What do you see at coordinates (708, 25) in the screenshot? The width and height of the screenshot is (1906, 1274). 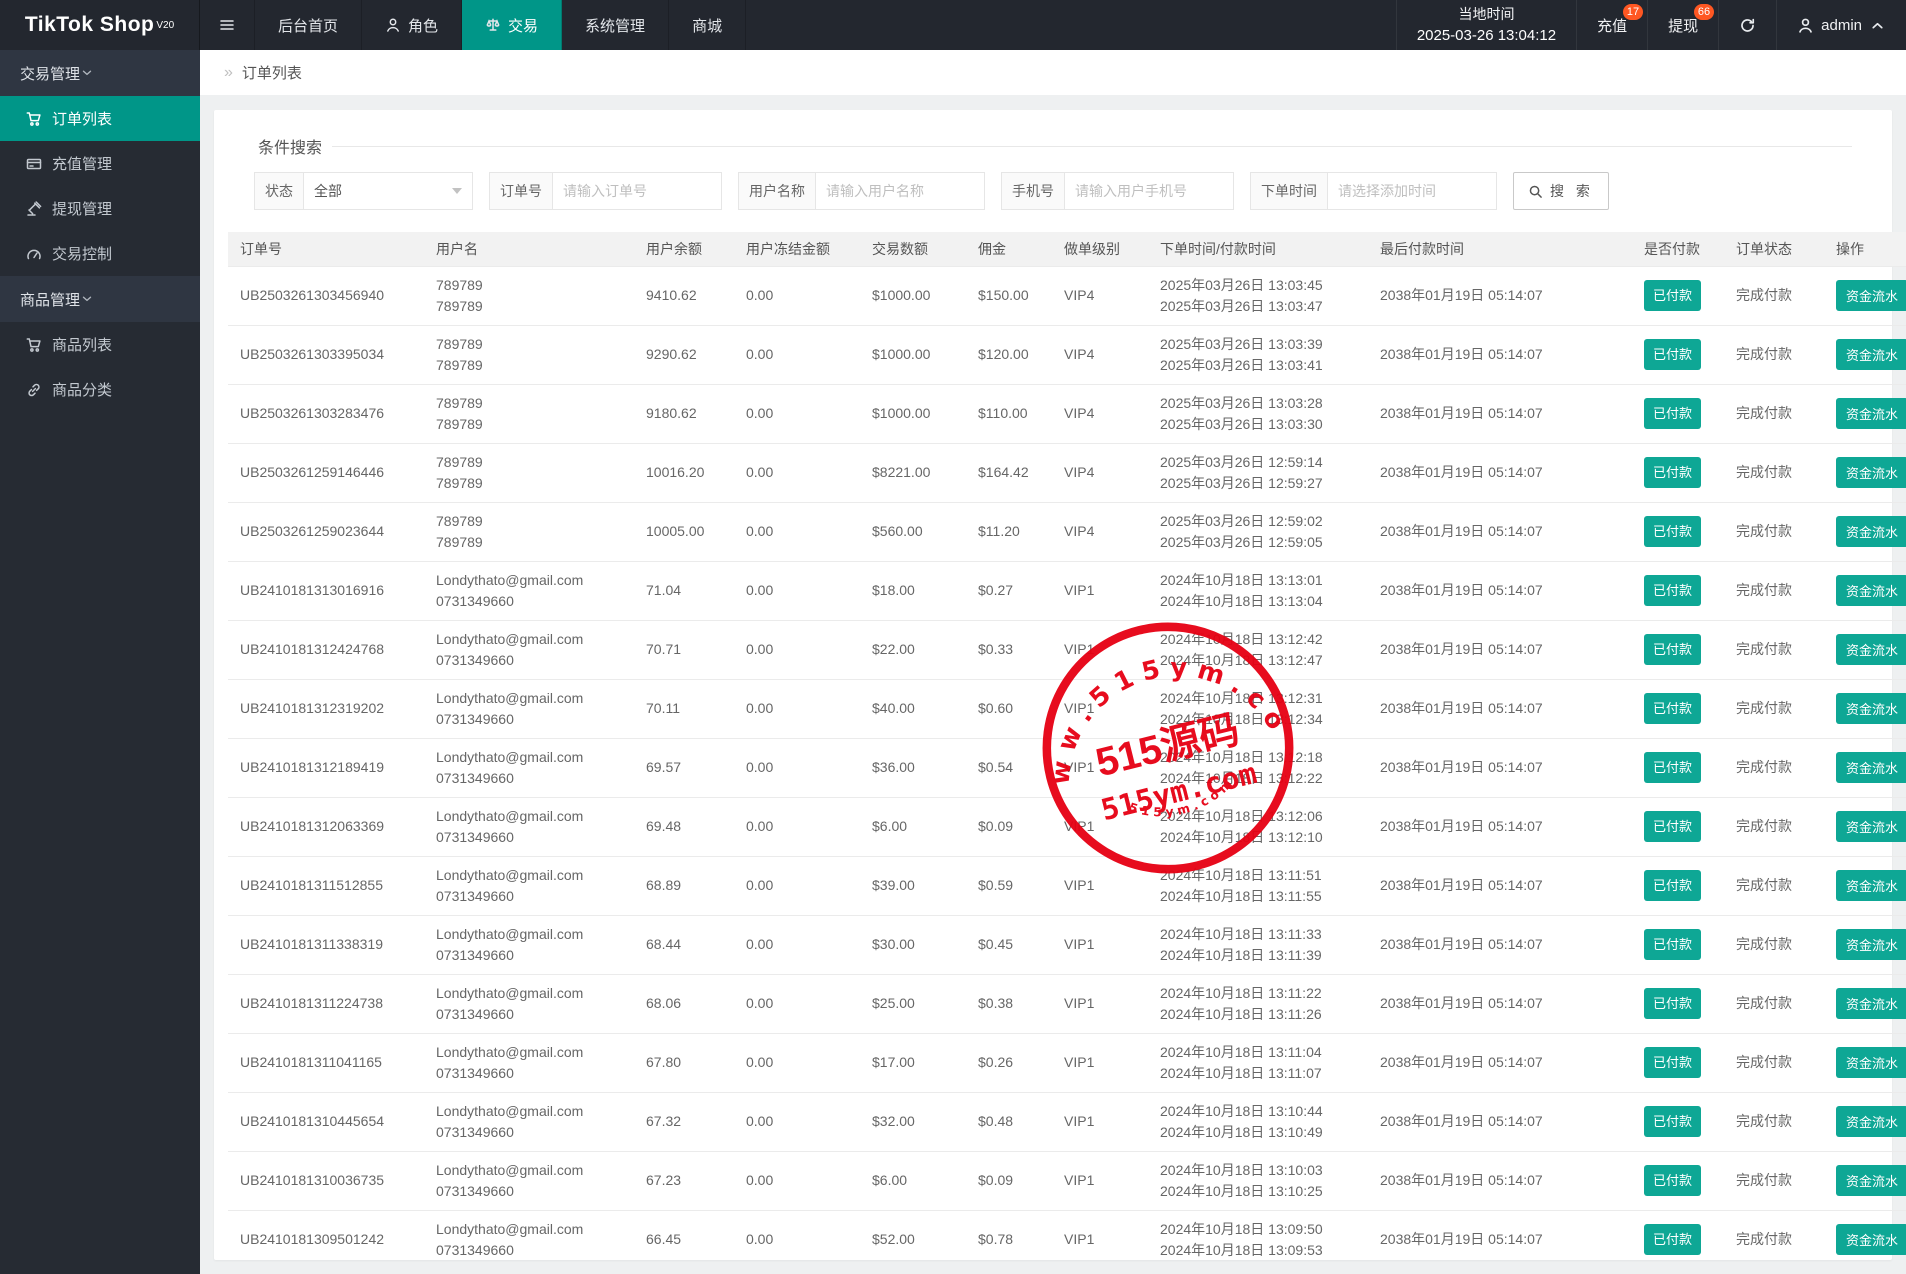 I see `nav-item-mall: 商城` at bounding box center [708, 25].